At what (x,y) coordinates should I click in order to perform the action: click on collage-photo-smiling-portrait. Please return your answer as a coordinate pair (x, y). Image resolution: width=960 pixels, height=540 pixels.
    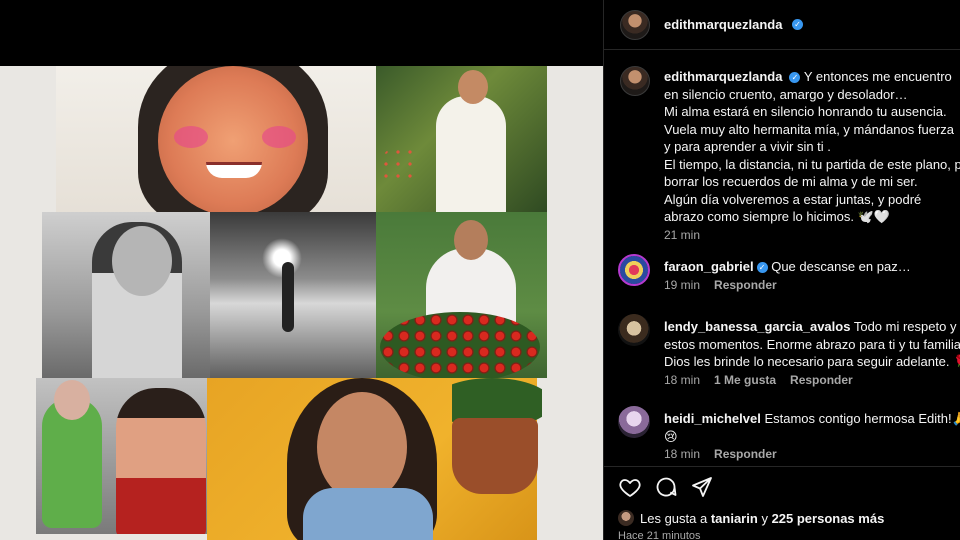
    Looking at the image, I should click on (216, 139).